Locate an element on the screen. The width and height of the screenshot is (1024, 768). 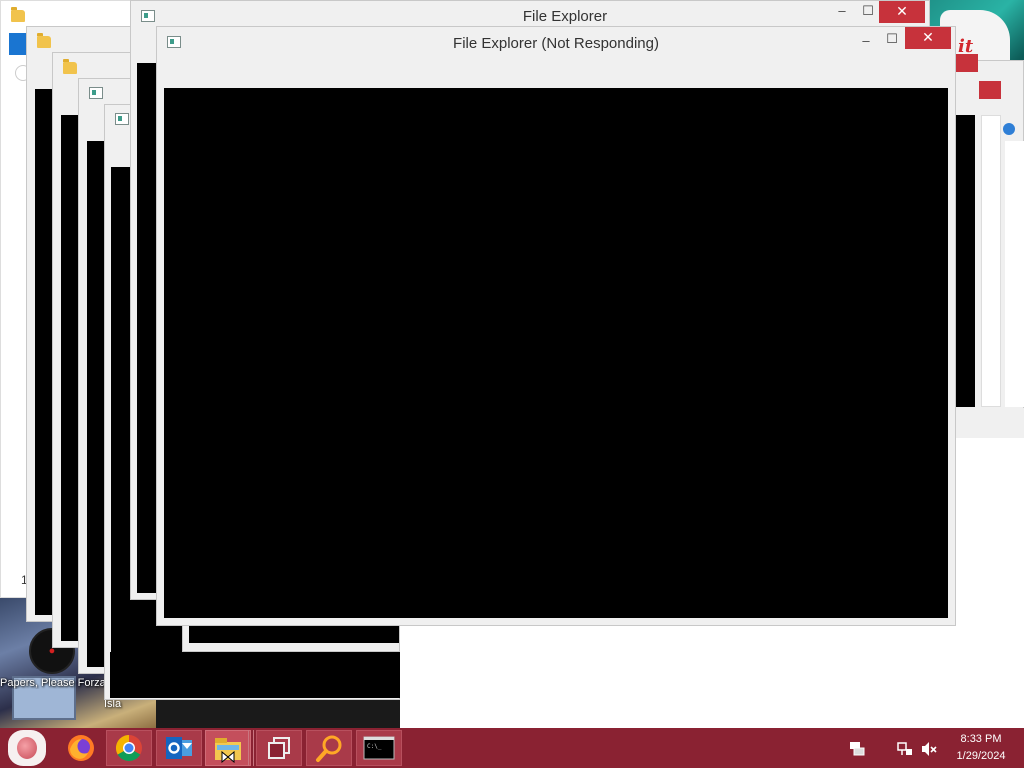
cmd-icon: C:\_ is located at coordinates (379, 748).